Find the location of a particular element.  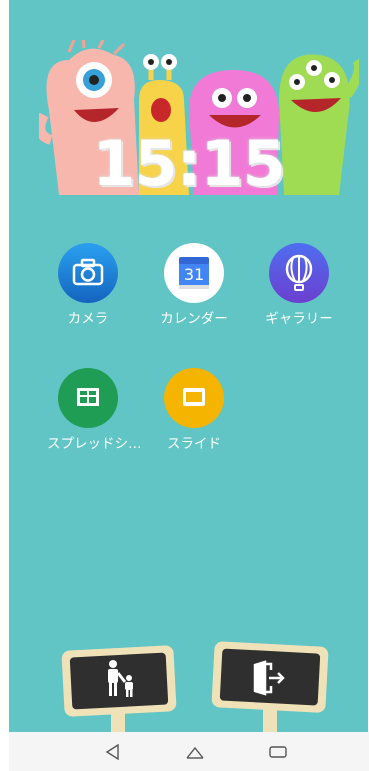

spreadsheet-icon is located at coordinates (88, 398).